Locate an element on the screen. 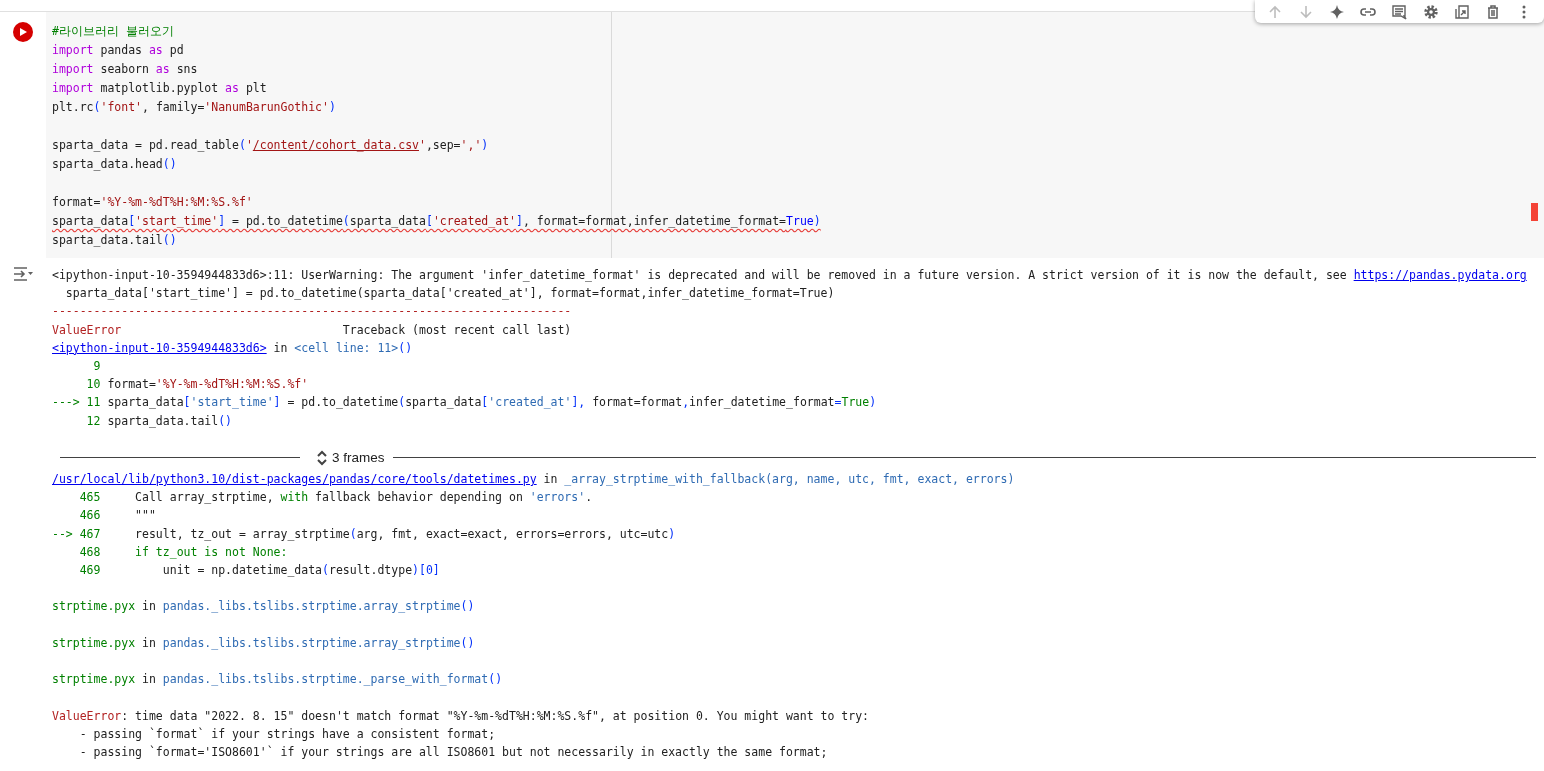 The height and width of the screenshot is (771, 1544). output-line: ---> 11 sparta_data['start_time'] = pd.to_datetime(sparta_data['created_at'], format=format,infer_datetime_format=True) is located at coordinates (464, 403).